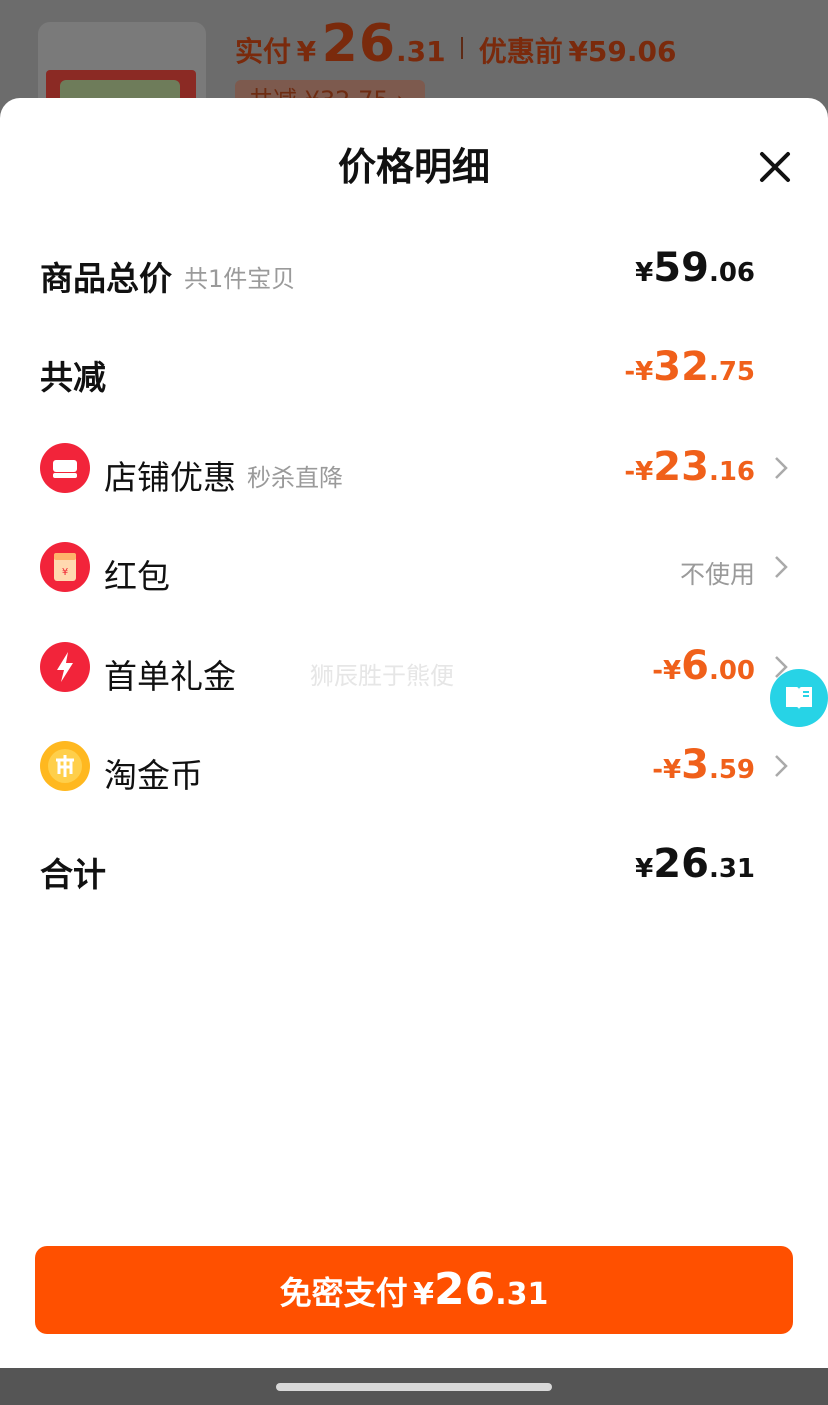 The width and height of the screenshot is (828, 1405). Describe the element at coordinates (681, 864) in the screenshot. I see `amount-int: 26` at that location.